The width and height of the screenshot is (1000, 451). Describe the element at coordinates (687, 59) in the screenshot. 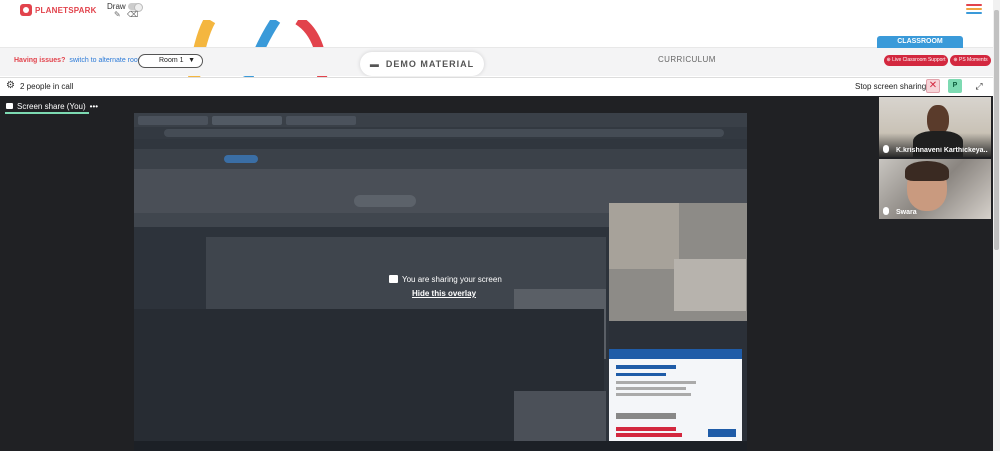

I see `curriculum-tab: CURRICULUM` at that location.